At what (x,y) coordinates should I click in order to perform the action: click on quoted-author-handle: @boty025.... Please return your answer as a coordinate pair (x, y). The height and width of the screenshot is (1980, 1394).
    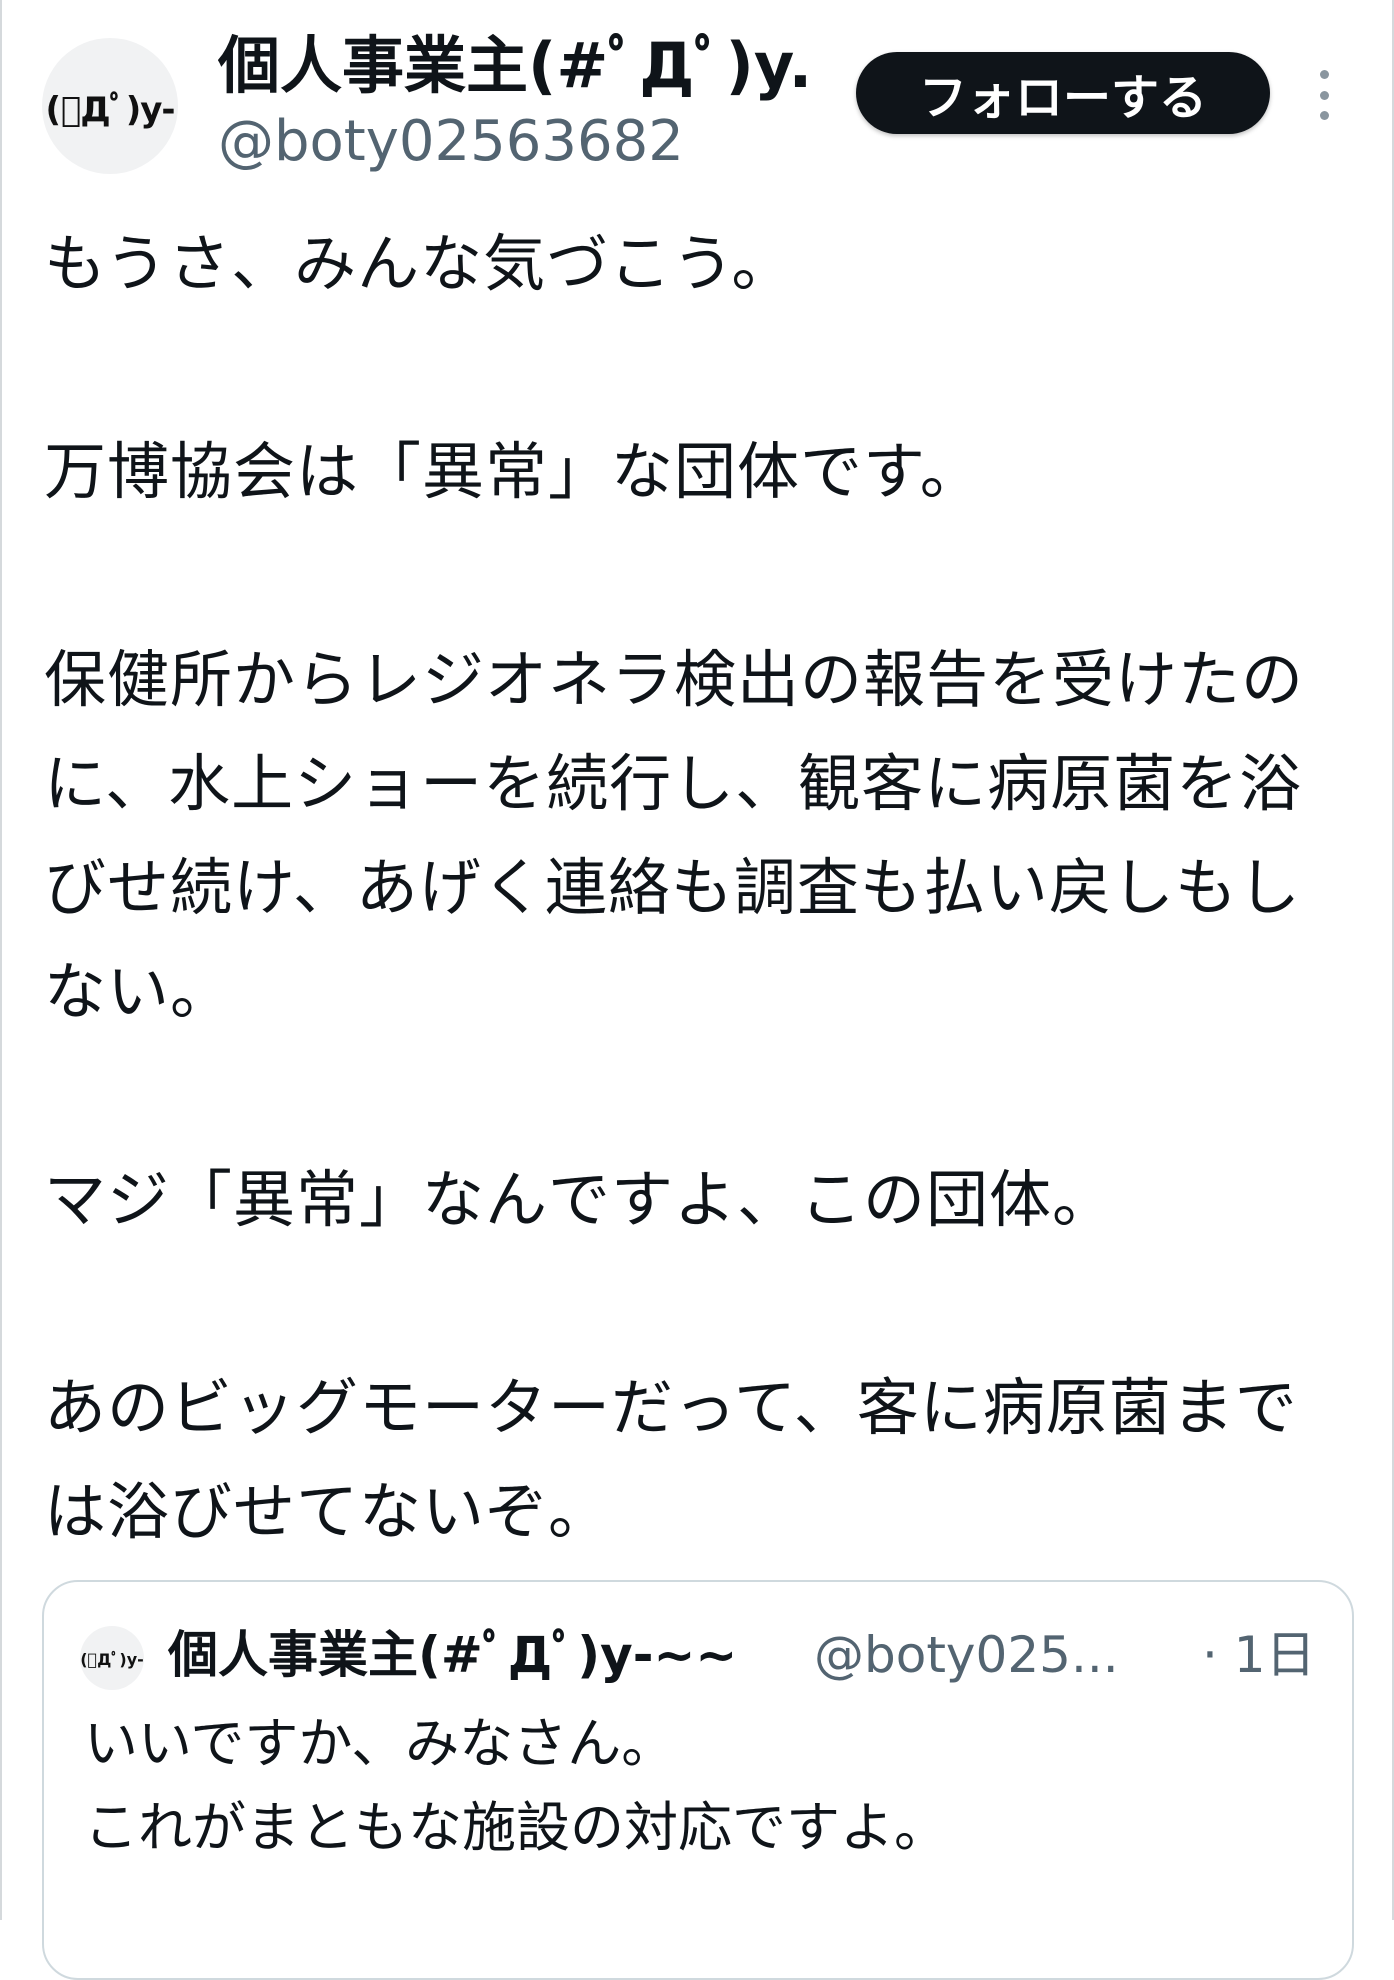
    Looking at the image, I should click on (966, 1655).